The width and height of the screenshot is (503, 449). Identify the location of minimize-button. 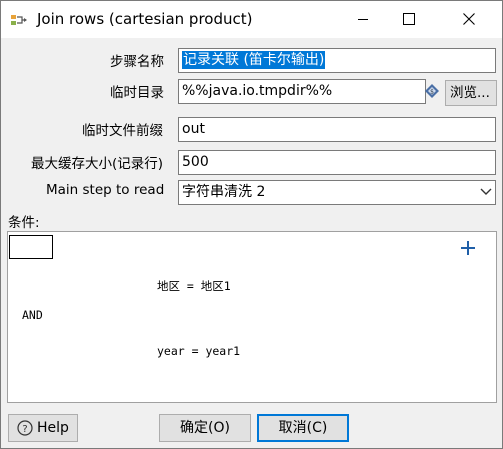
(363, 19).